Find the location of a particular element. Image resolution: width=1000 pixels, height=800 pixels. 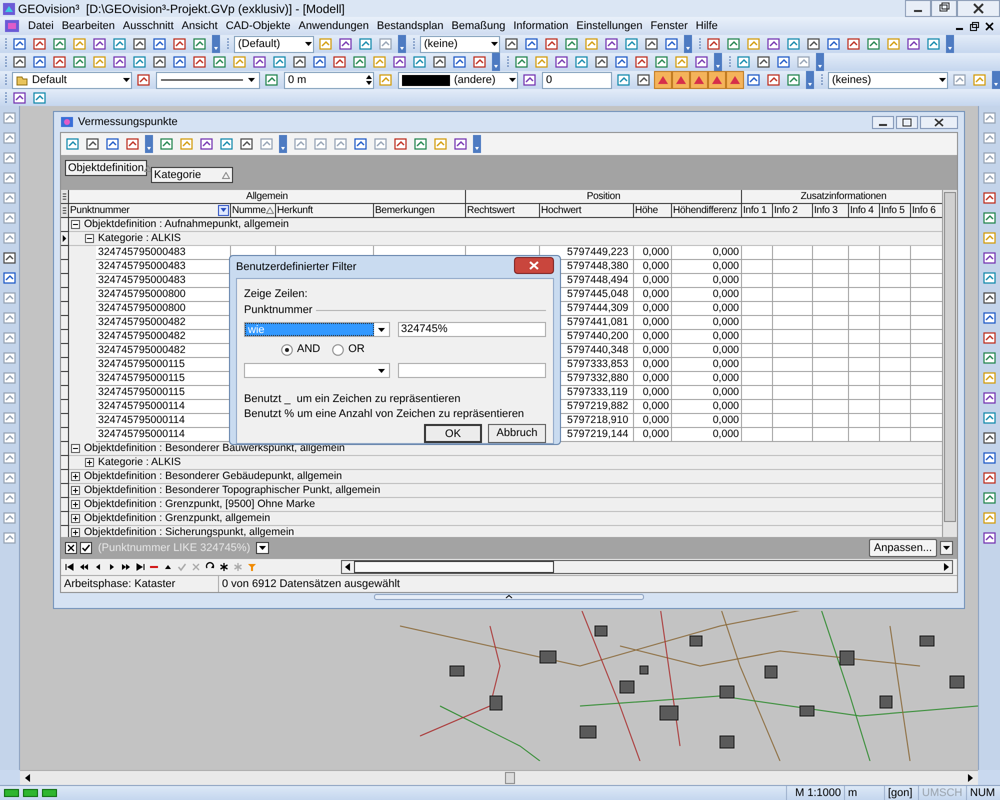

scrollbar-thumb is located at coordinates (510, 778).